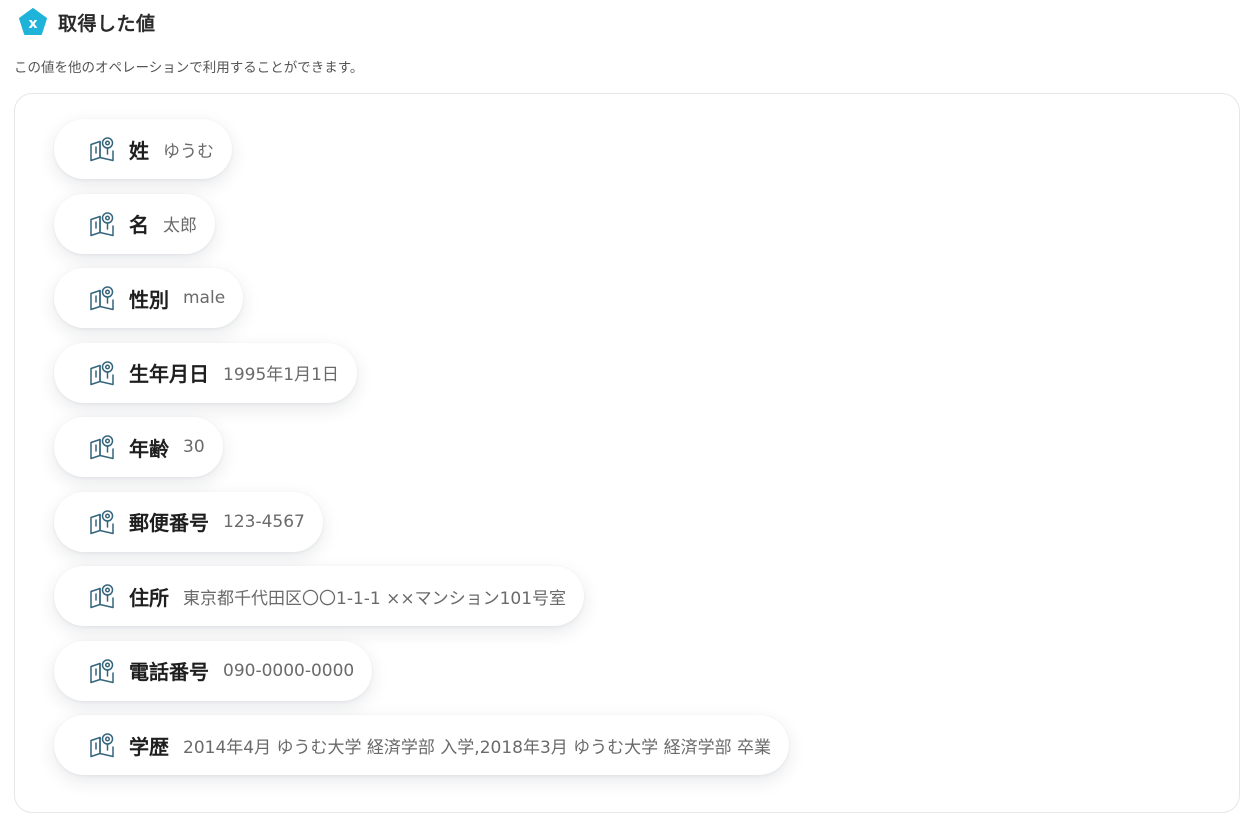  I want to click on svg-text: x, so click(32, 24).